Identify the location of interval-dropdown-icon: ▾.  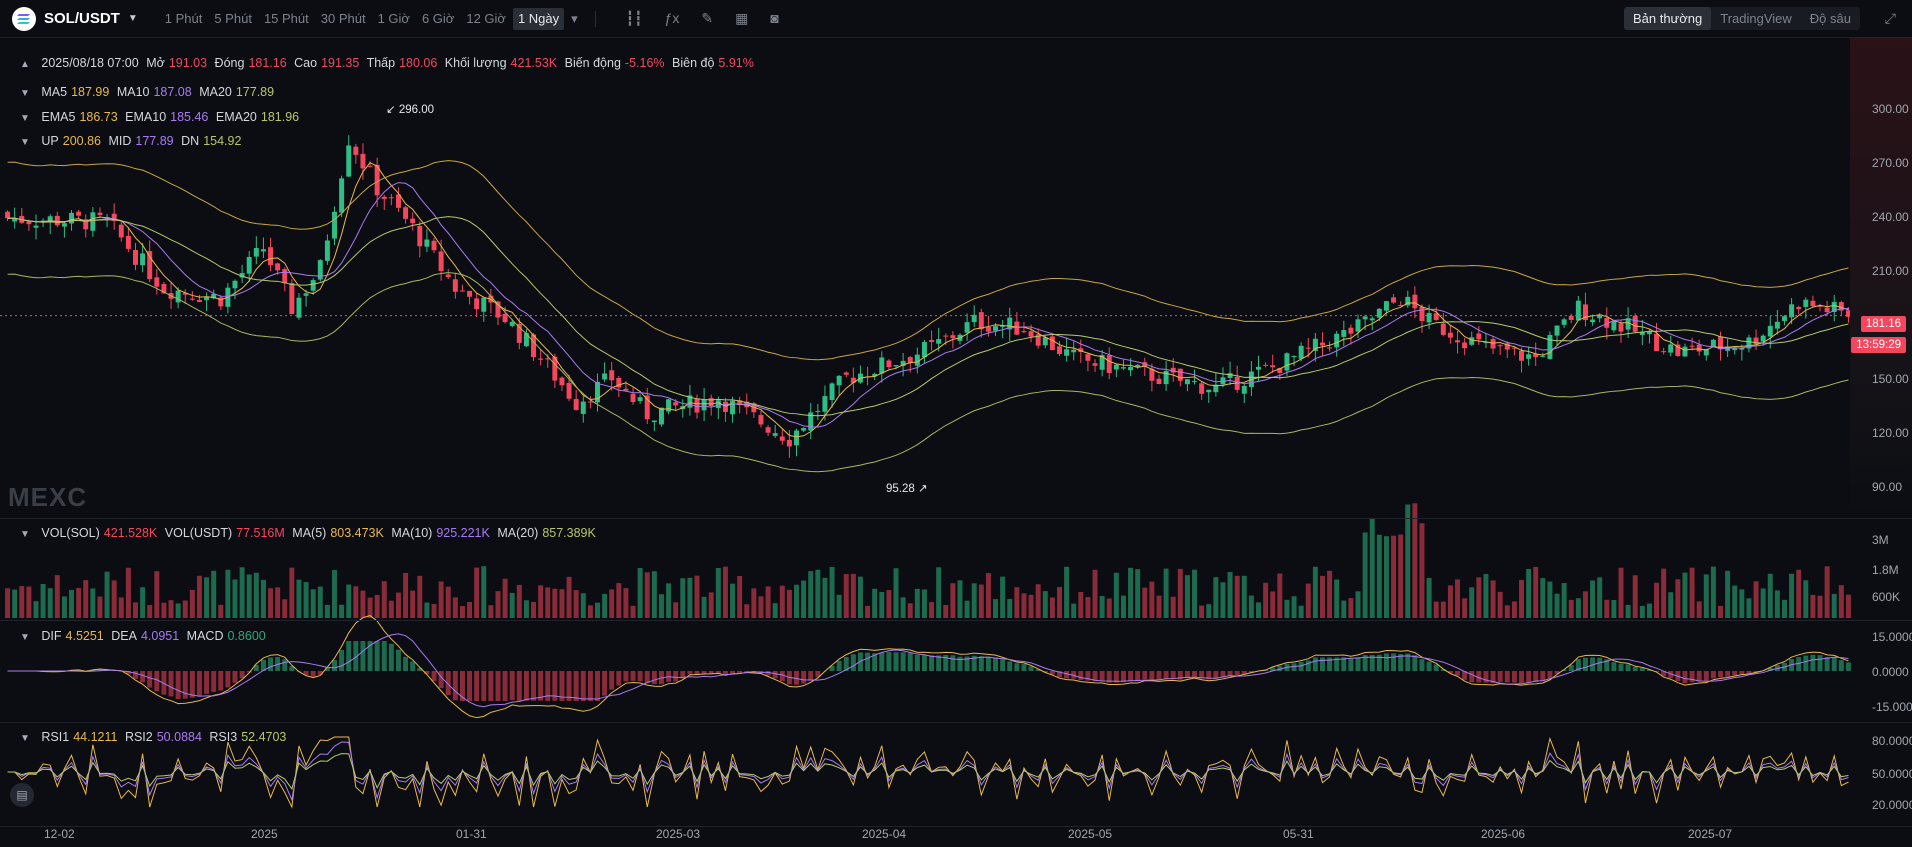
(574, 19).